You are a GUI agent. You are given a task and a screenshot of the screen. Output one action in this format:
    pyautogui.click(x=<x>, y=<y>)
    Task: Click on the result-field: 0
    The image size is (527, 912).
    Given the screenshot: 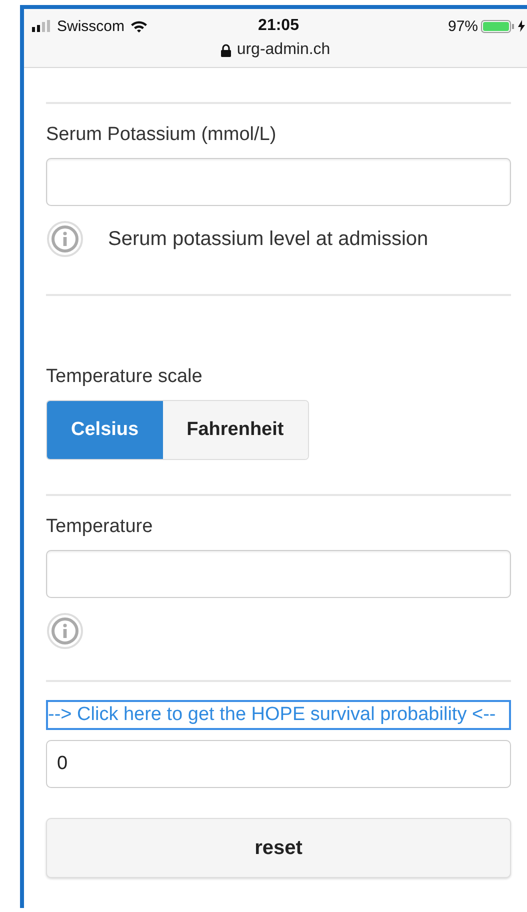 What is the action you would take?
    pyautogui.click(x=278, y=764)
    